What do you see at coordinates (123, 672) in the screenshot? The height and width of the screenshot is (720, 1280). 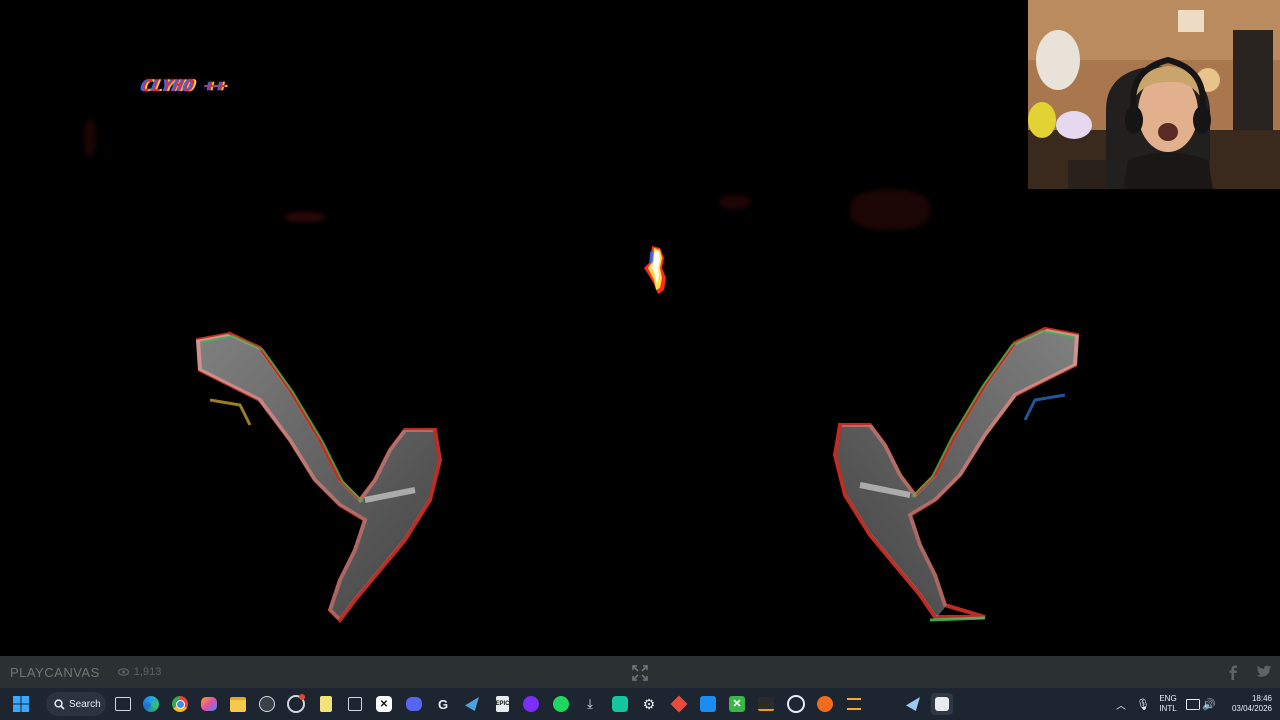 I see `eye-icon` at bounding box center [123, 672].